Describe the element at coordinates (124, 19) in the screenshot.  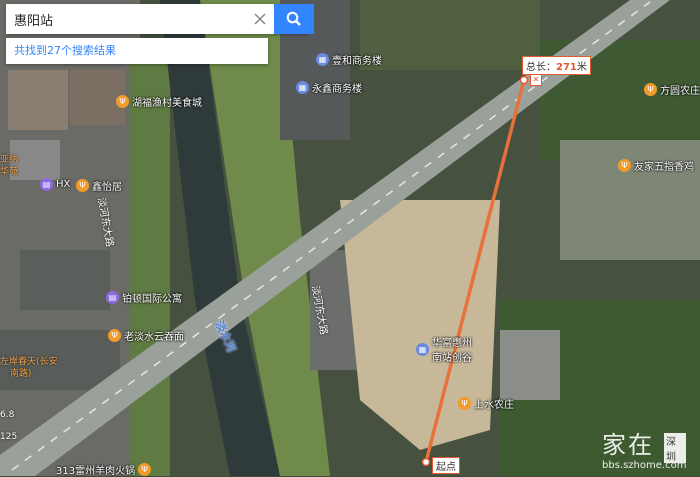
I see `search-input` at that location.